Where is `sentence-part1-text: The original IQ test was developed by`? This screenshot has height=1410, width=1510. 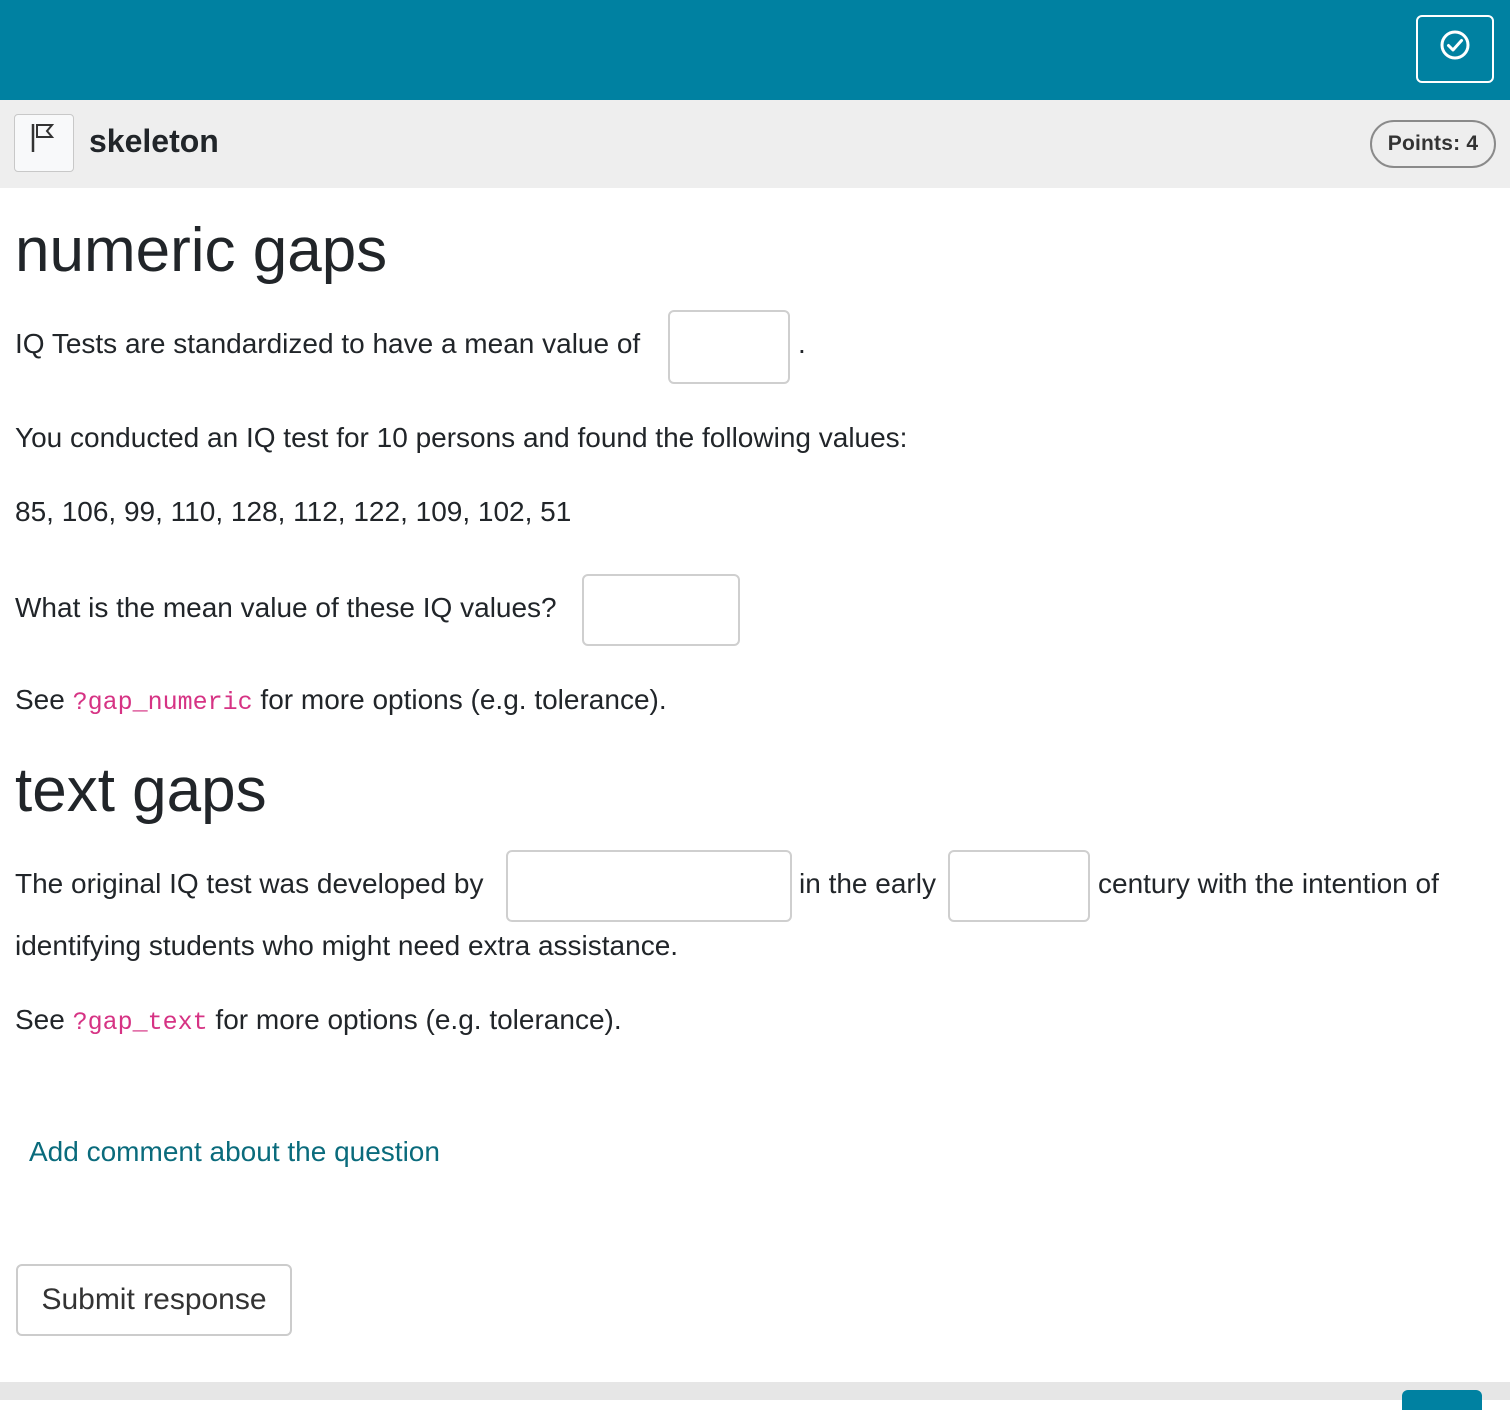
sentence-part1-text: The original IQ test was developed by is located at coordinates (249, 883).